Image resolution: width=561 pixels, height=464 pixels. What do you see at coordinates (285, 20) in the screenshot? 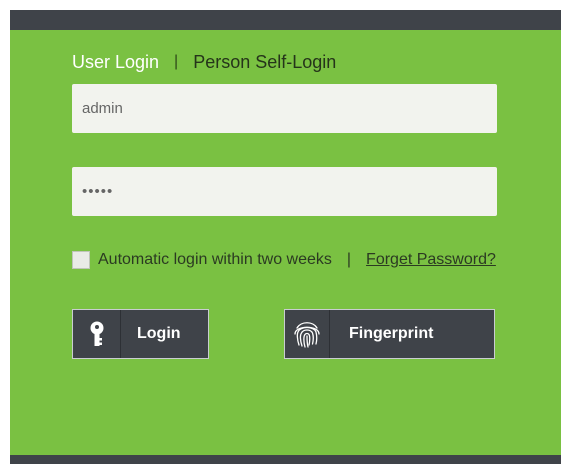
I see `top-bar` at bounding box center [285, 20].